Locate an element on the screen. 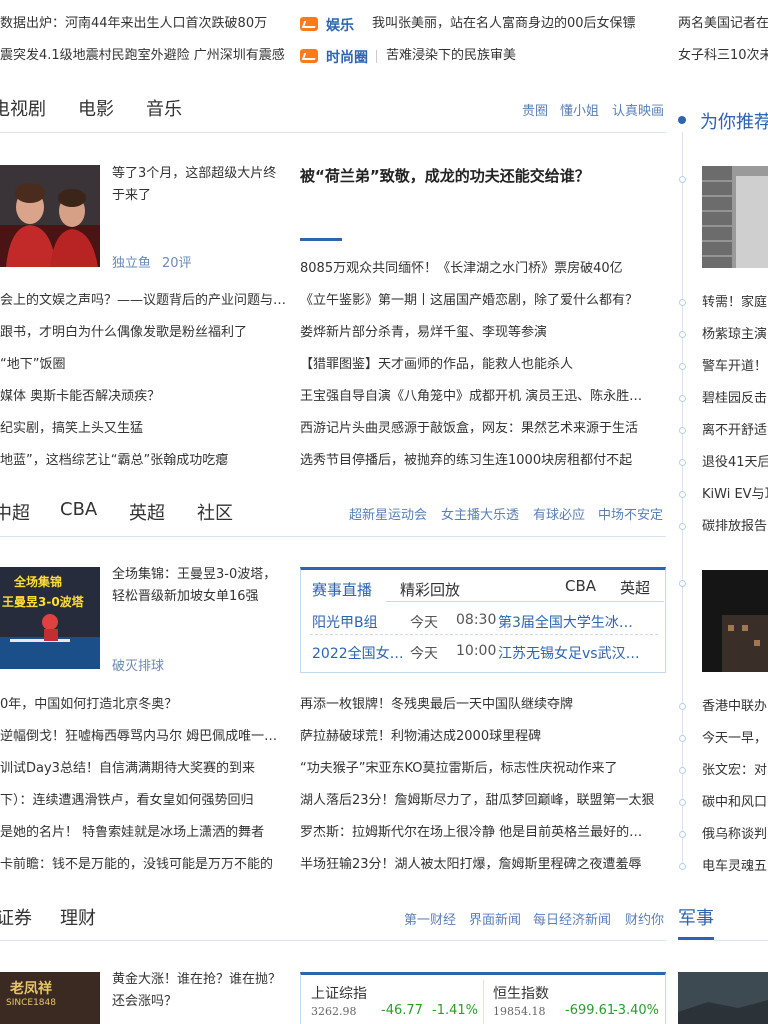  recommend-item: 碧桂园反击 is located at coordinates (735, 399).